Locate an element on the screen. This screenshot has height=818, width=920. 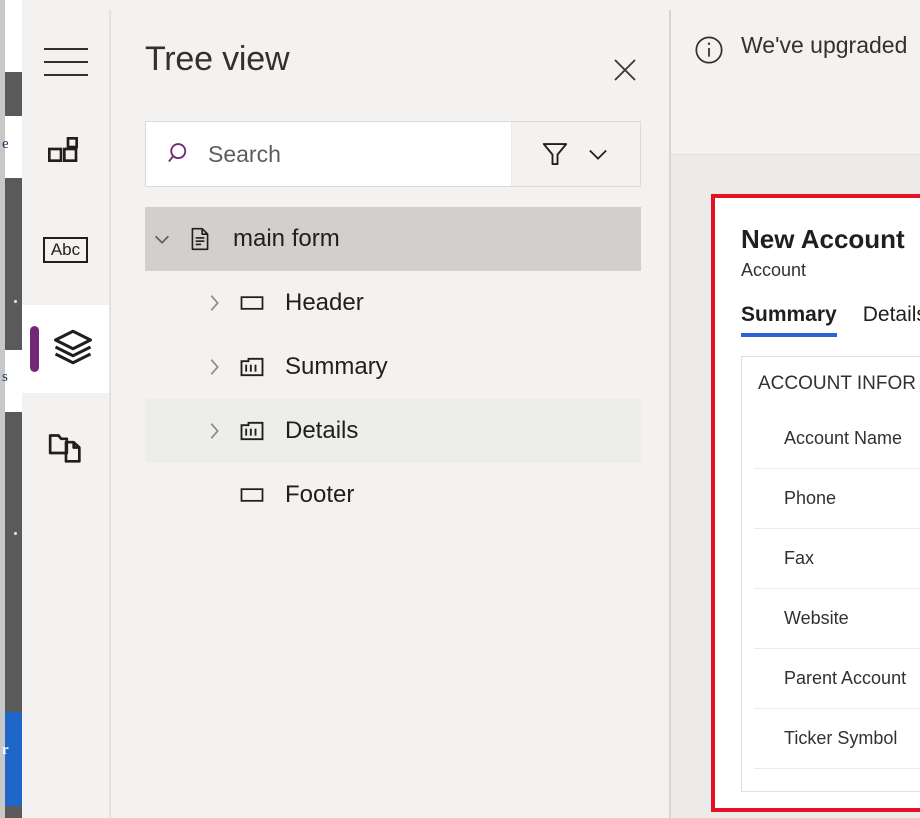
form-record-title: New Account is located at coordinates (823, 239).